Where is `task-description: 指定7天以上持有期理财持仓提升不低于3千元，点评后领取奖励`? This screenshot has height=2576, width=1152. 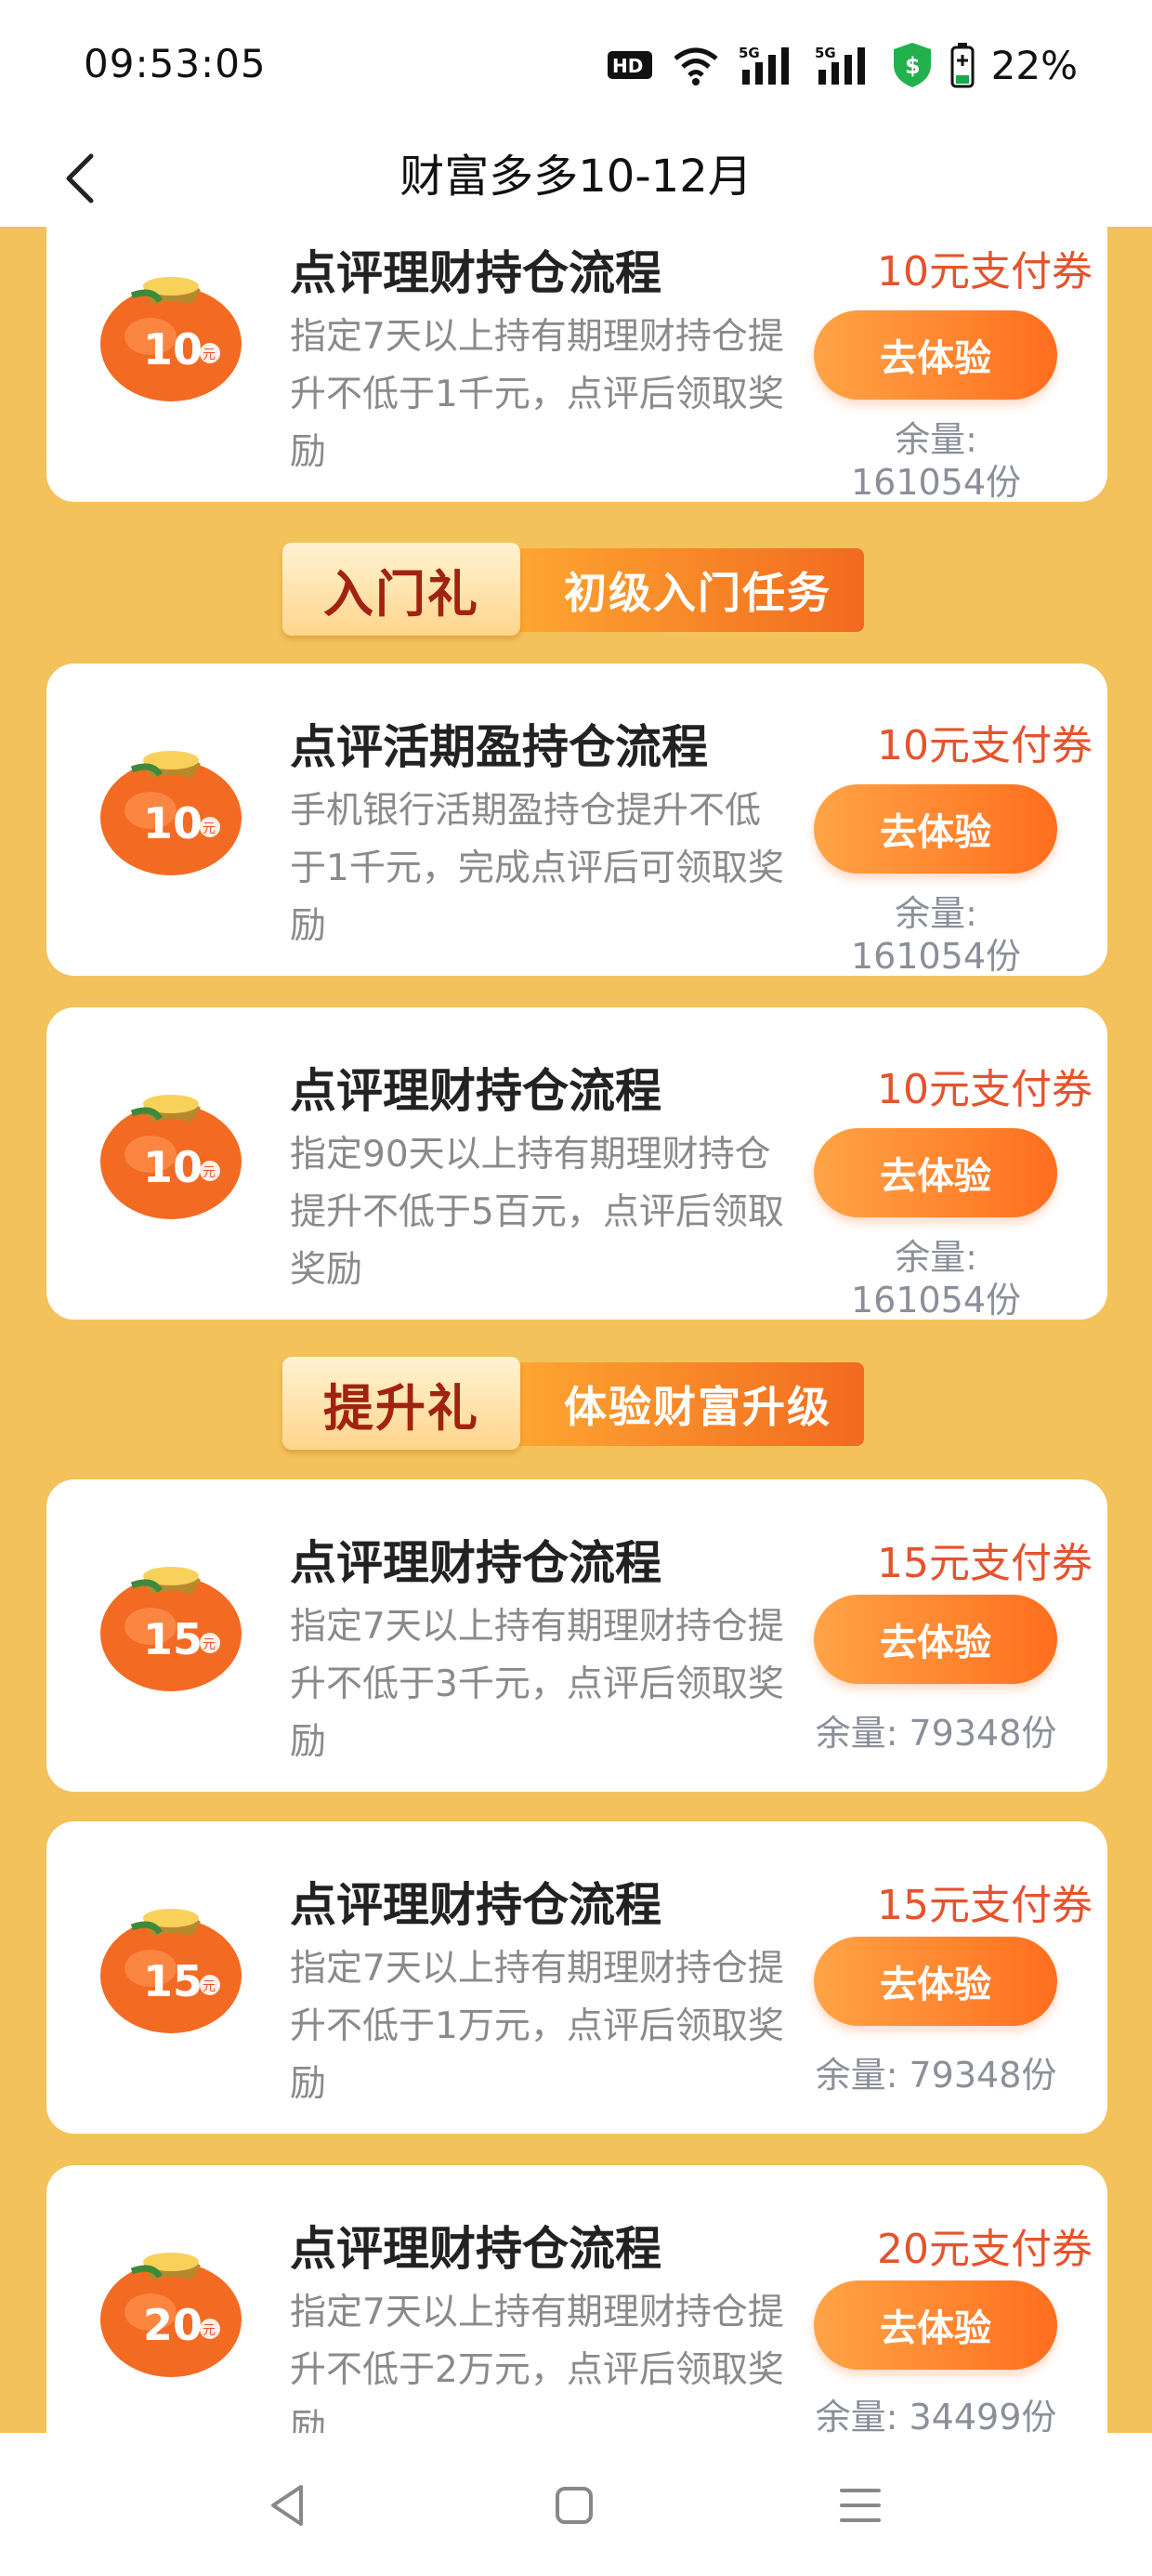
task-description: 指定7天以上持有期理财持仓提升不低于3千元，点评后领取奖励 is located at coordinates (537, 1684).